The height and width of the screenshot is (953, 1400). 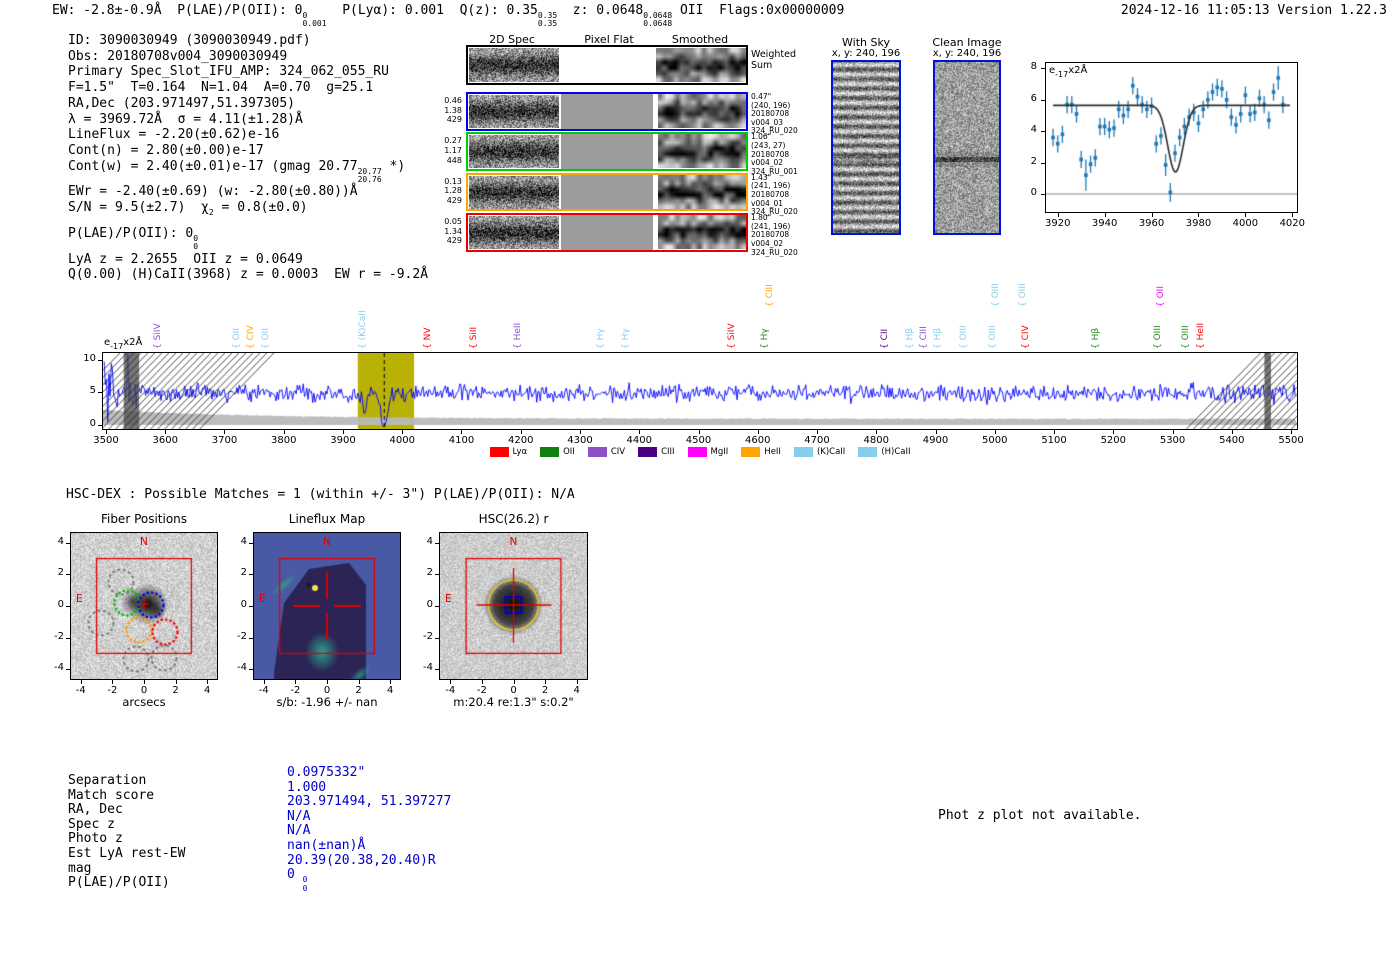 I want to click on cutout-title: HSC(26.2) r, so click(x=513, y=519).